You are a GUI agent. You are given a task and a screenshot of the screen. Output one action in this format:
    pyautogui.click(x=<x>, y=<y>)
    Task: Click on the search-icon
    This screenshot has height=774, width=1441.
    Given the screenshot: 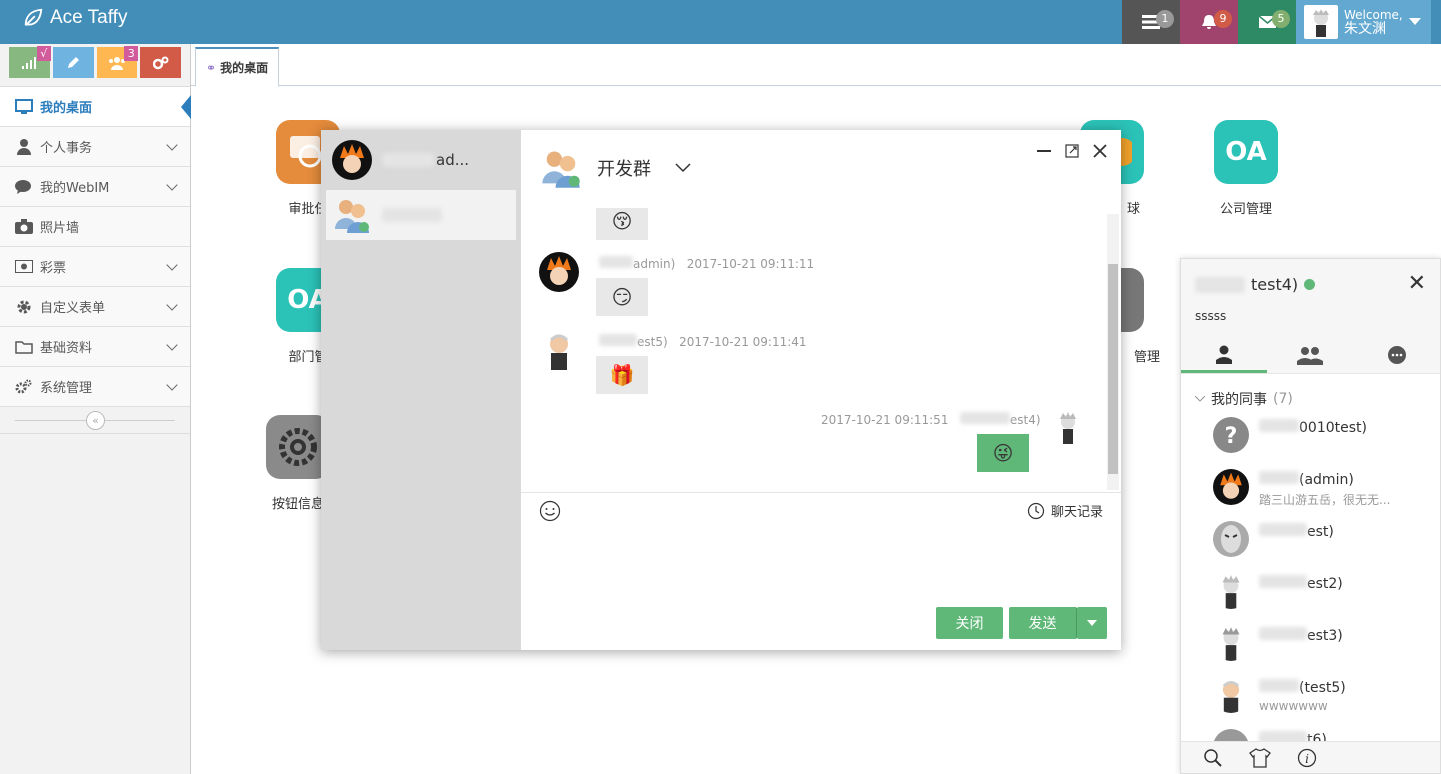 What is the action you would take?
    pyautogui.click(x=1213, y=758)
    